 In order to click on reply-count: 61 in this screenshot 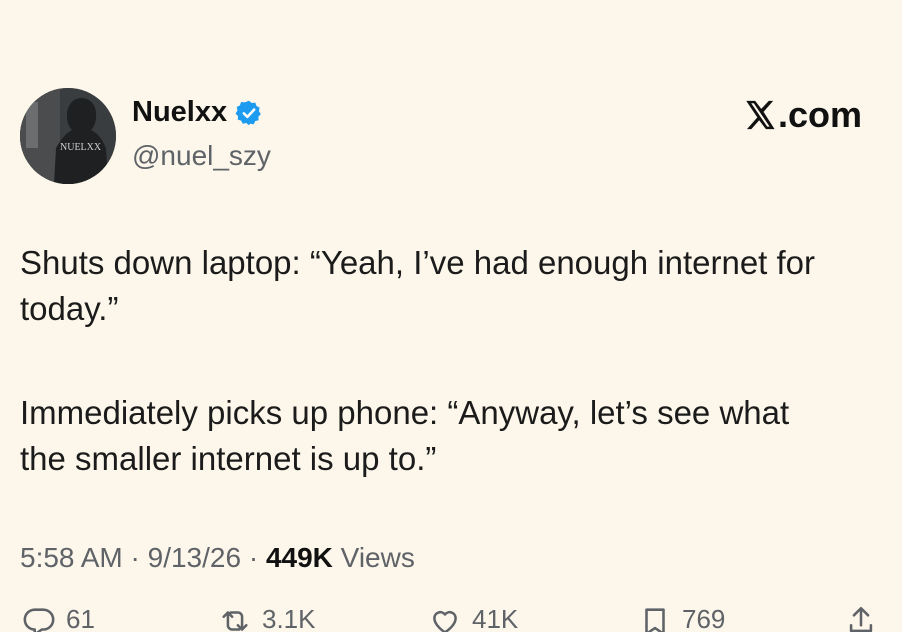, I will do `click(80, 618)`.